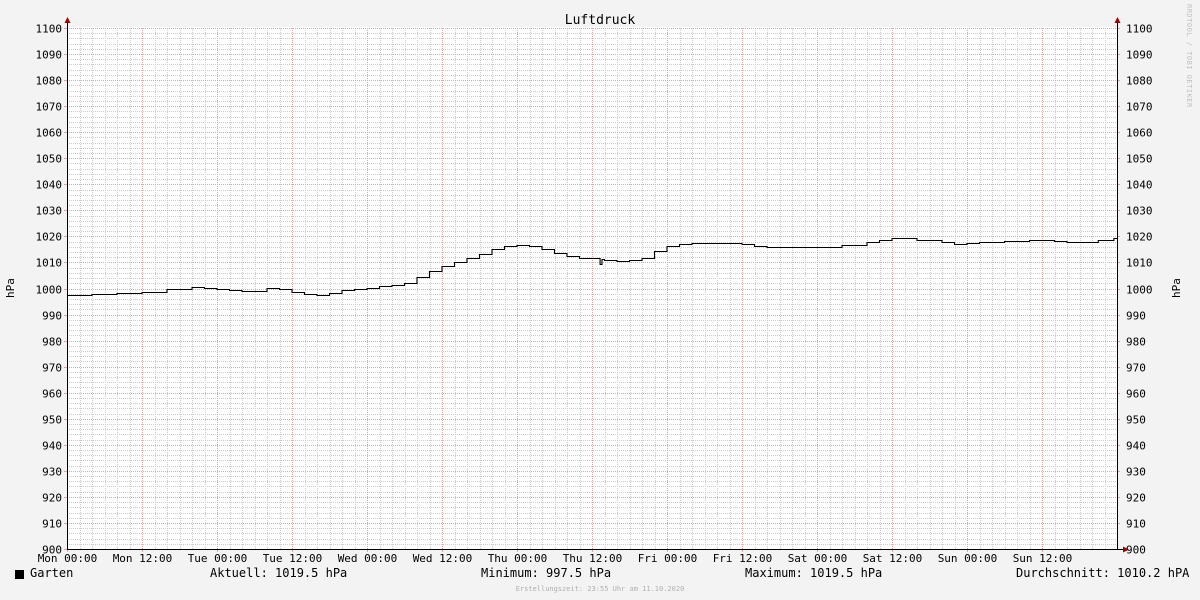 This screenshot has width=1200, height=600. I want to click on x-tick-label: Tue 00:00, so click(218, 558).